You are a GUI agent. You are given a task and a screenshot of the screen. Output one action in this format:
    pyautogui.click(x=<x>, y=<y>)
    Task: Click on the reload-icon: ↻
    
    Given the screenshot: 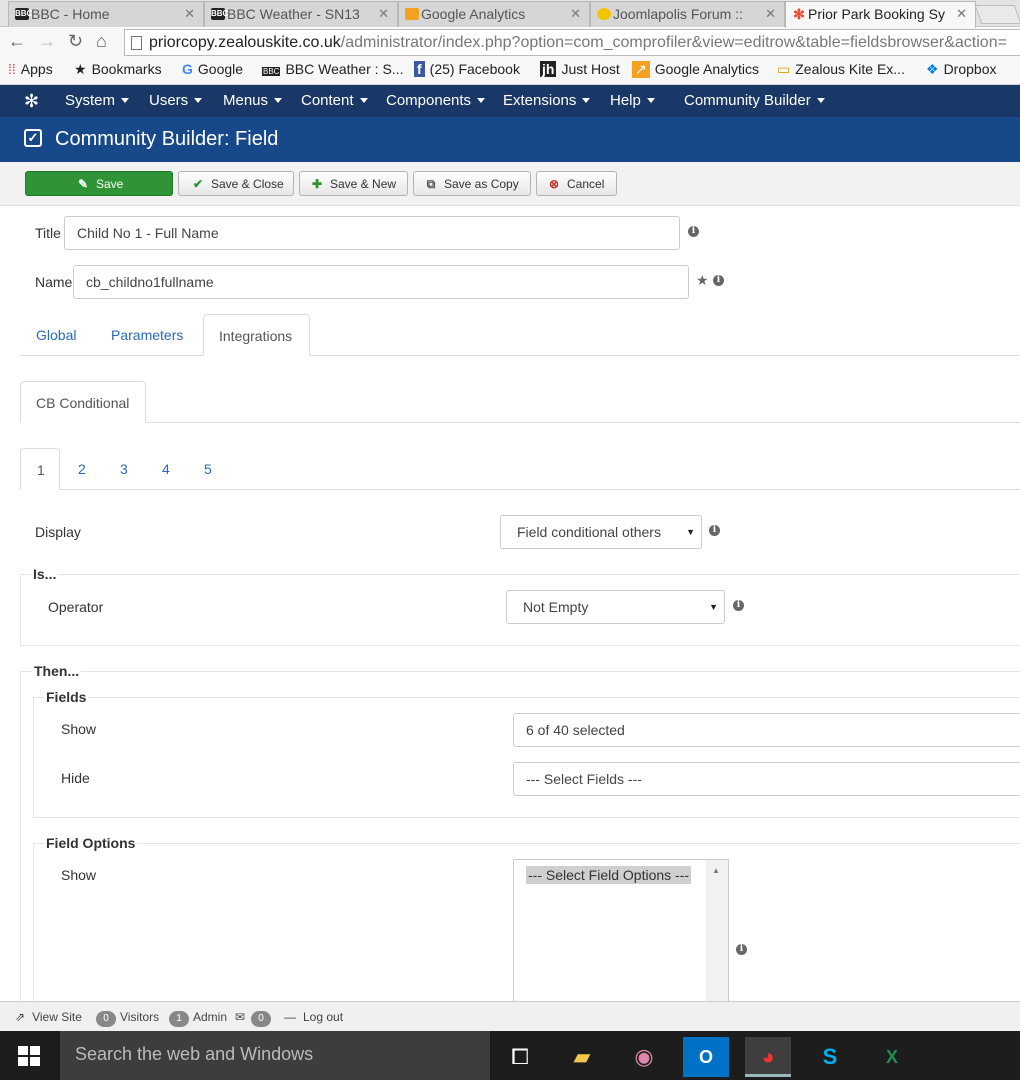 What is the action you would take?
    pyautogui.click(x=75, y=41)
    